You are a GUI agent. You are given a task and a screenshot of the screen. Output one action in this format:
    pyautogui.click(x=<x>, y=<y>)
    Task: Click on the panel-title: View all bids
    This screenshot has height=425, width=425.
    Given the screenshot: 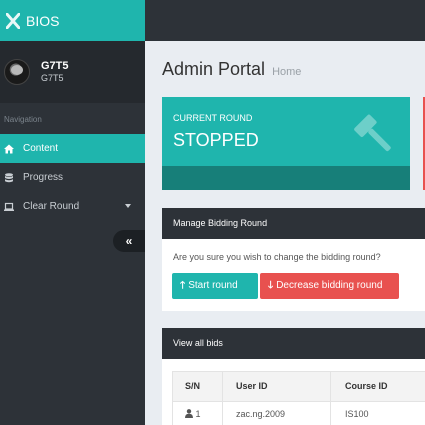 What is the action you would take?
    pyautogui.click(x=293, y=343)
    